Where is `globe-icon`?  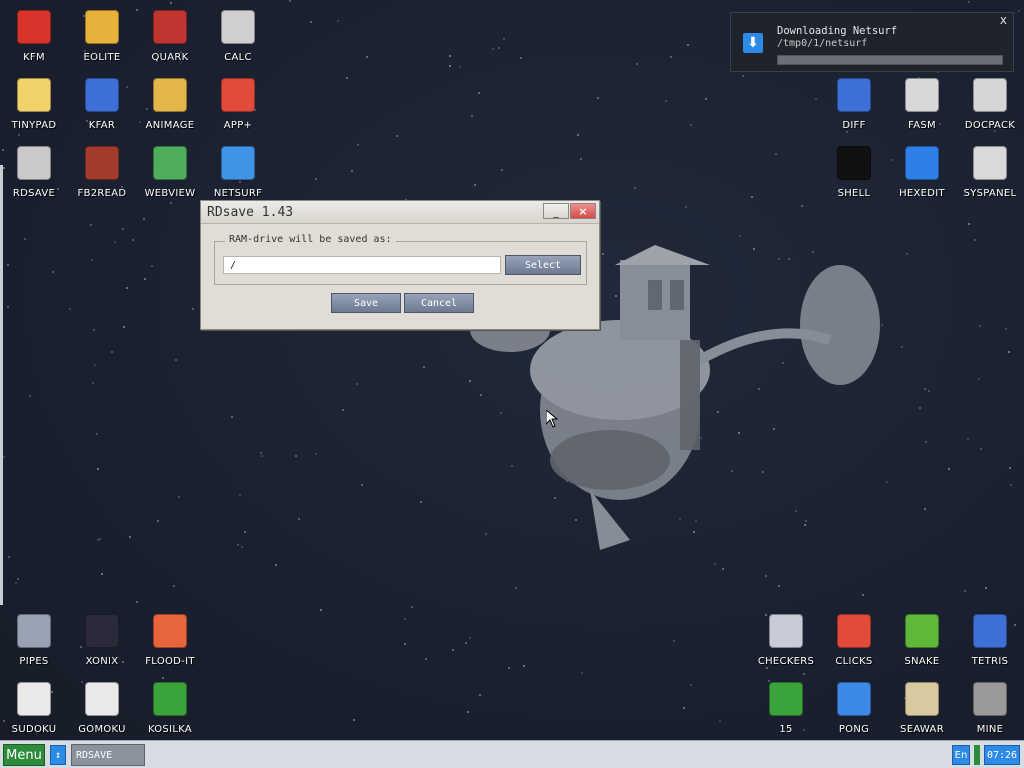 globe-icon is located at coordinates (238, 163).